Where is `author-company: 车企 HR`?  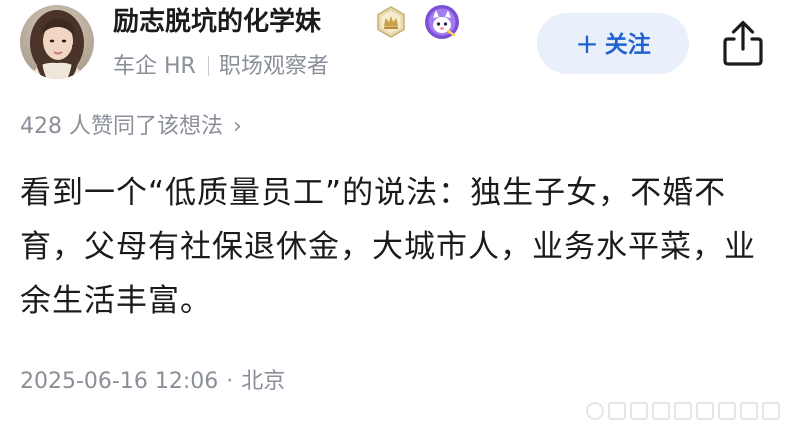 author-company: 车企 HR is located at coordinates (154, 66).